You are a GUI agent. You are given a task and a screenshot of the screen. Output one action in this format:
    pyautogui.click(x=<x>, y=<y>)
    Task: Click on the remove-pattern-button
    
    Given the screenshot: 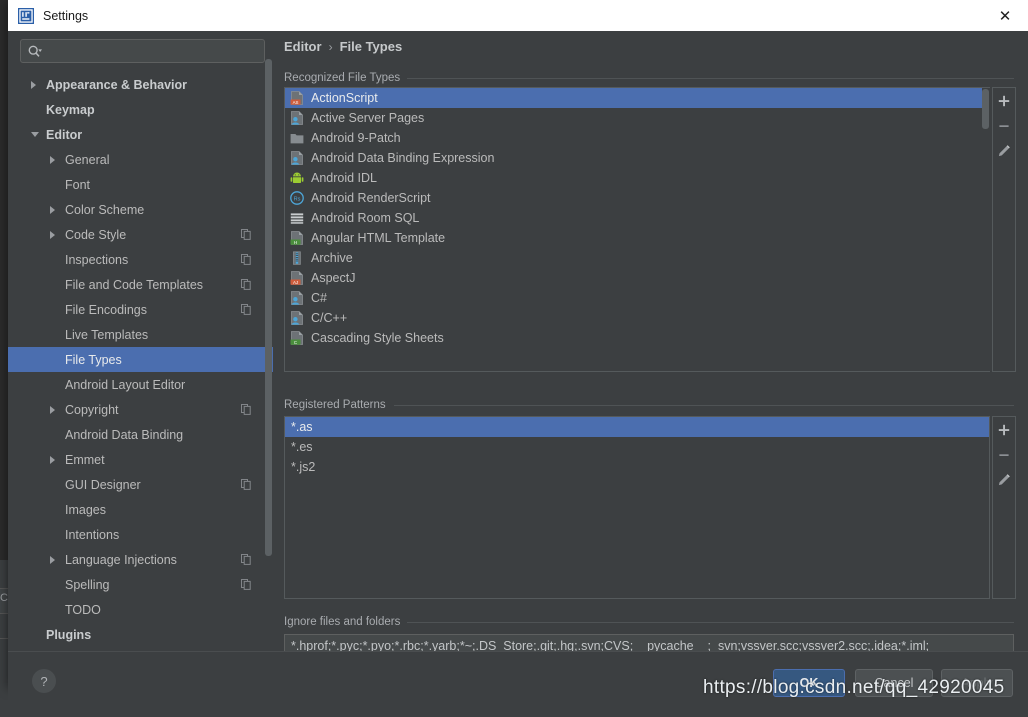 What is the action you would take?
    pyautogui.click(x=1004, y=454)
    